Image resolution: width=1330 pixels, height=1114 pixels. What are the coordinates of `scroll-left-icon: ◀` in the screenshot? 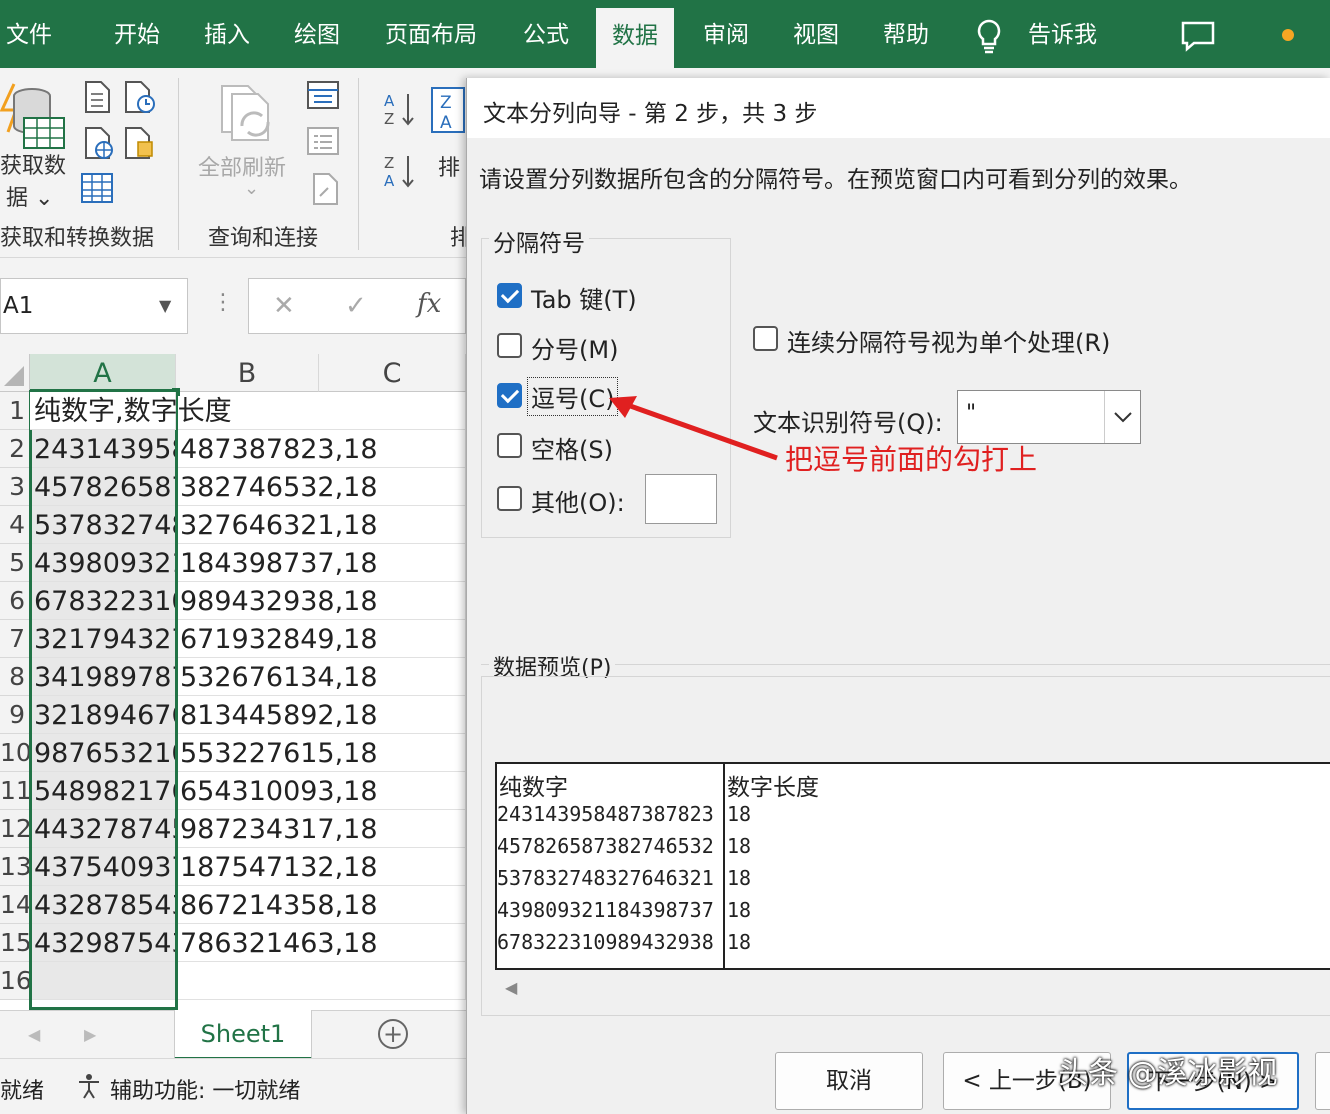 It's located at (34, 1034).